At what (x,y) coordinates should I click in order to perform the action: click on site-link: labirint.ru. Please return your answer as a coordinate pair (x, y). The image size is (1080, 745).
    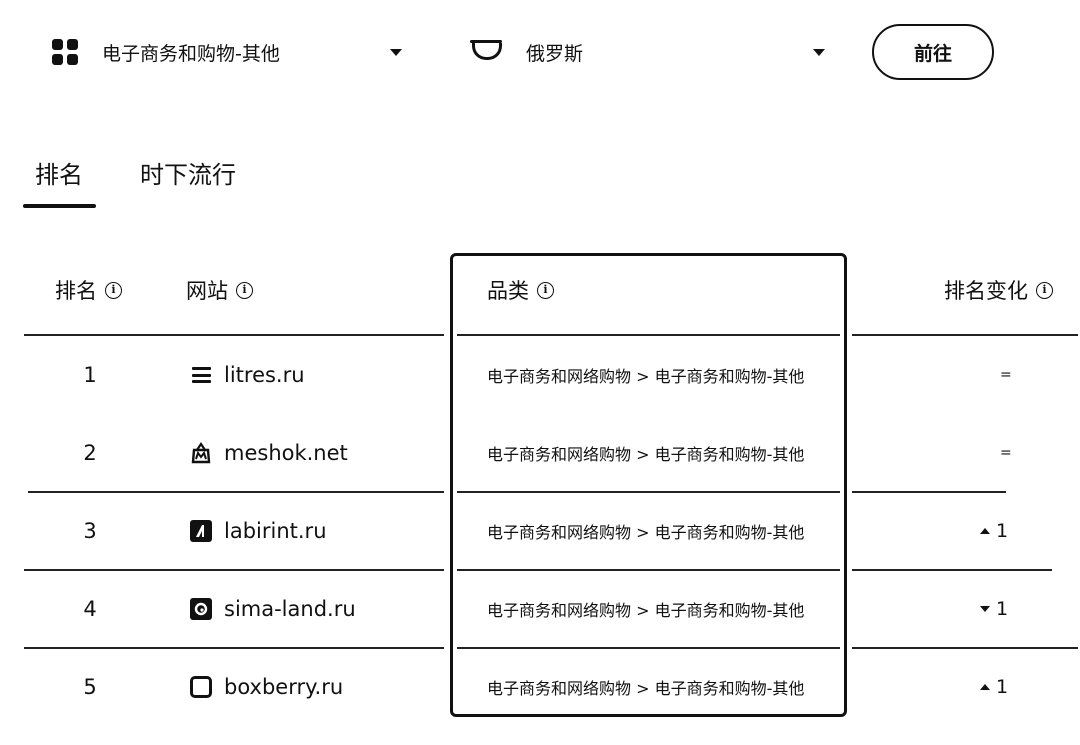
    Looking at the image, I should click on (275, 531).